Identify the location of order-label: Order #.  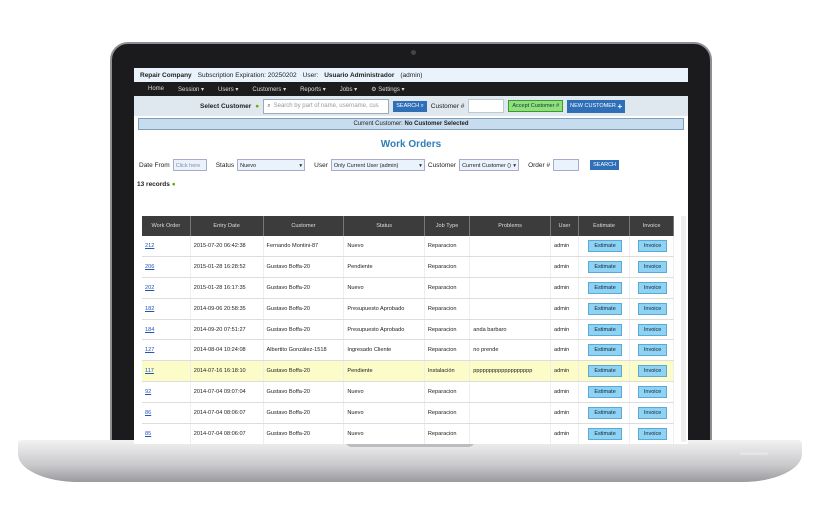
(539, 165).